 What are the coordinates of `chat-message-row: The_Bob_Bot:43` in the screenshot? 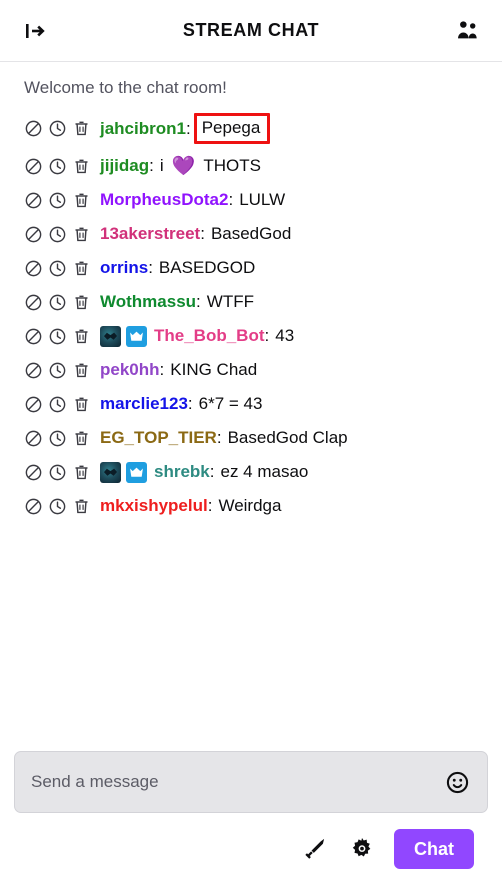 It's located at (251, 336).